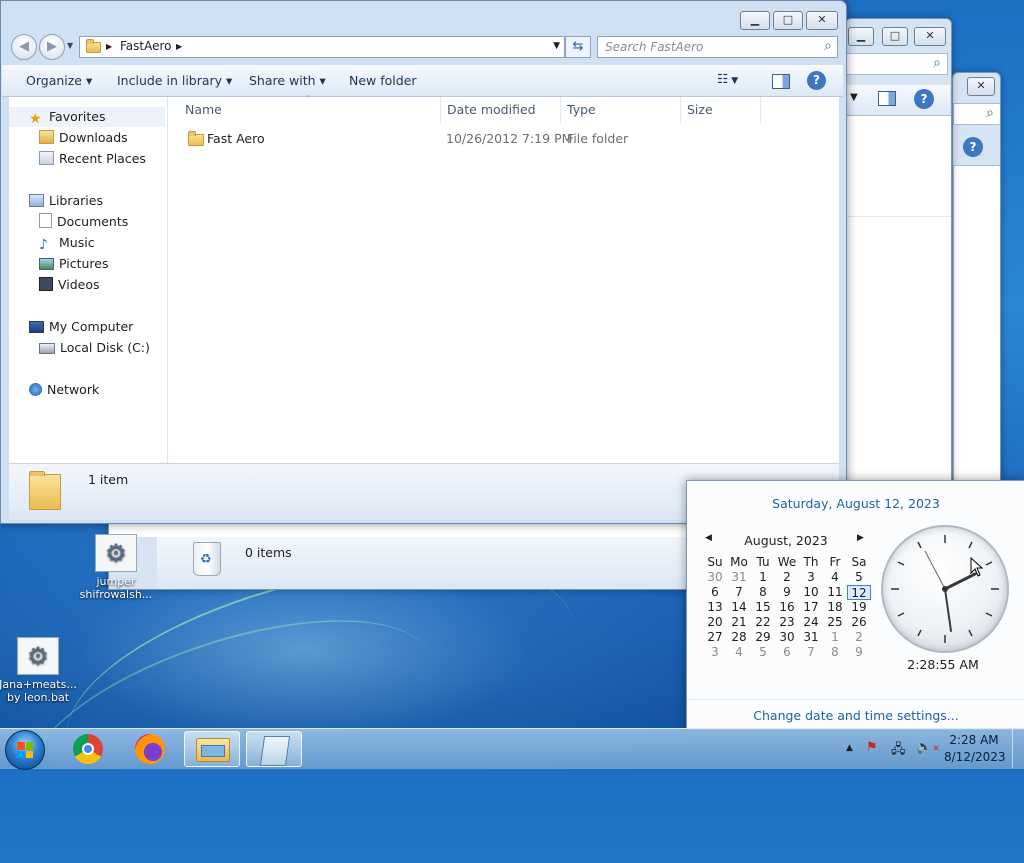  I want to click on column-size: Size, so click(721, 110).